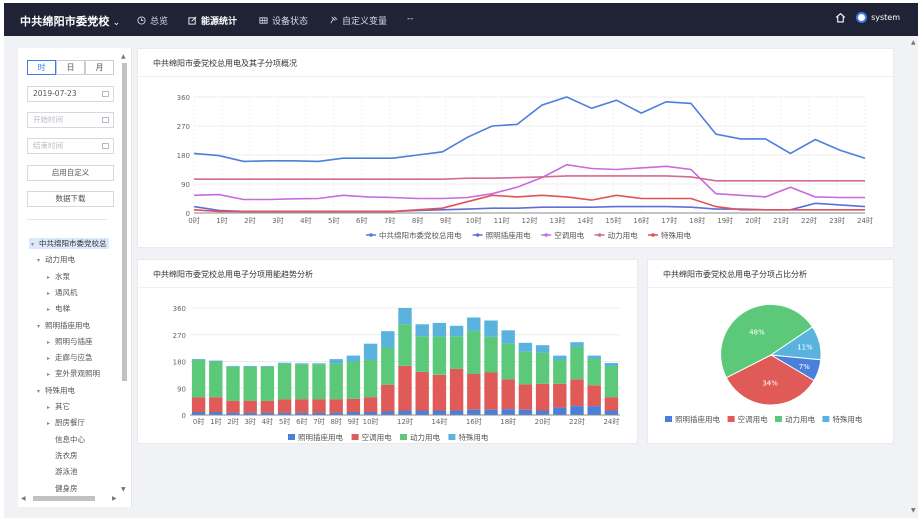 The height and width of the screenshot is (522, 922). Describe the element at coordinates (69, 243) in the screenshot. I see `tree-item: ▾ 中共绵阳市委党校总` at that location.